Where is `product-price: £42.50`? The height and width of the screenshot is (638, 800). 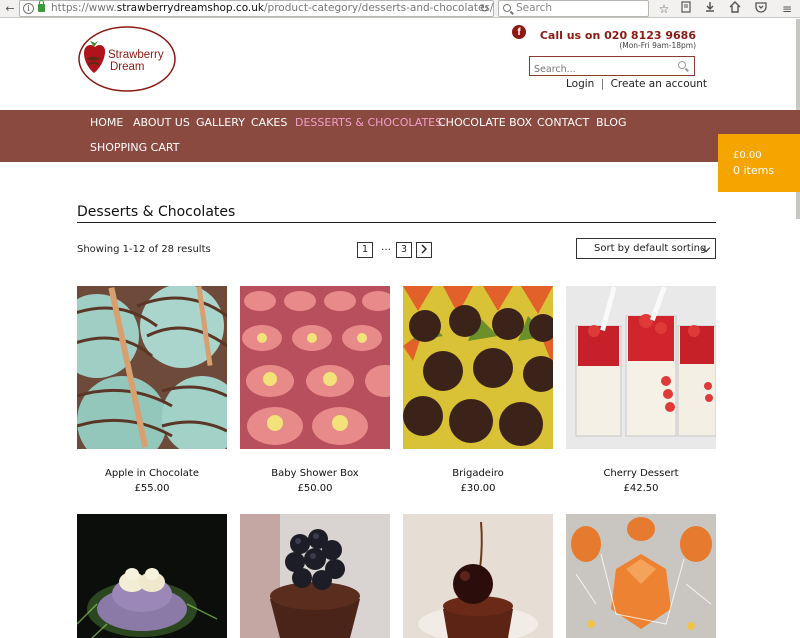 product-price: £42.50 is located at coordinates (641, 488).